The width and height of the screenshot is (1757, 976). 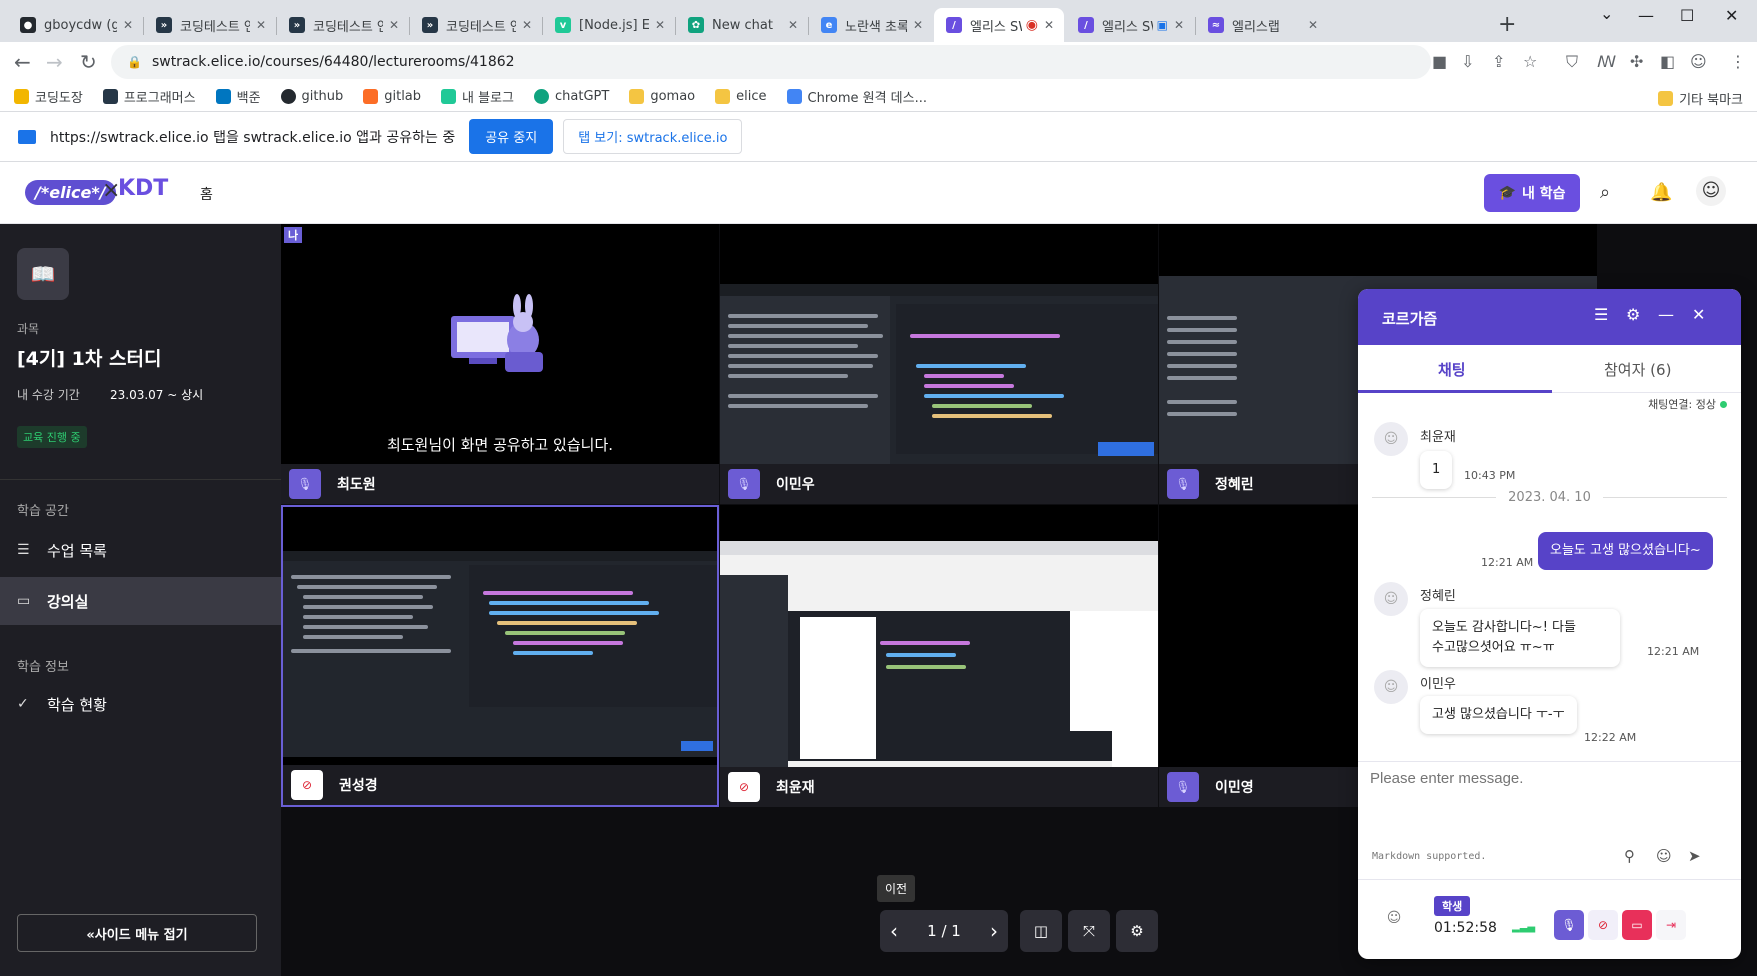 I want to click on message-bubble: 1, so click(x=1436, y=470).